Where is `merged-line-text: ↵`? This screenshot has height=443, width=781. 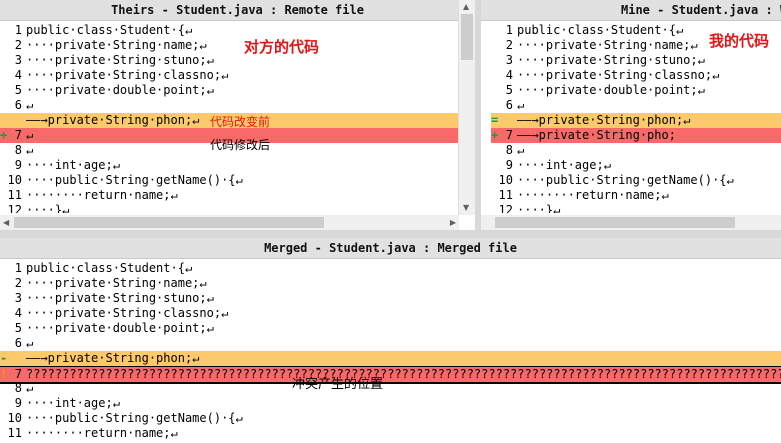 merged-line-text: ↵ is located at coordinates (30, 388).